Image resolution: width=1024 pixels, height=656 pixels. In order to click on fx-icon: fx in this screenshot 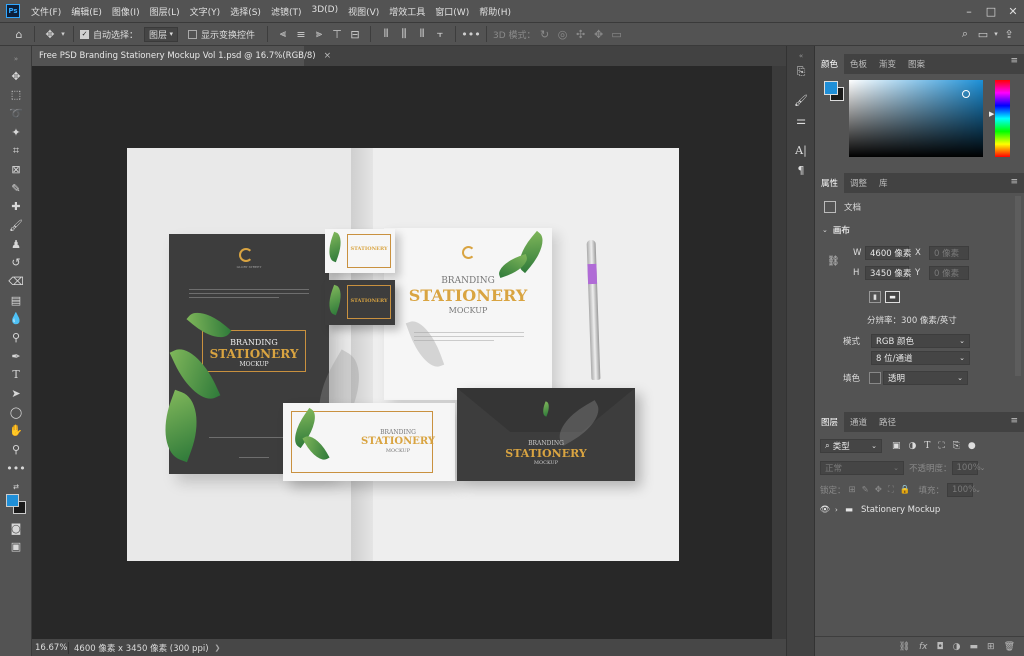, I will do `click(923, 647)`.